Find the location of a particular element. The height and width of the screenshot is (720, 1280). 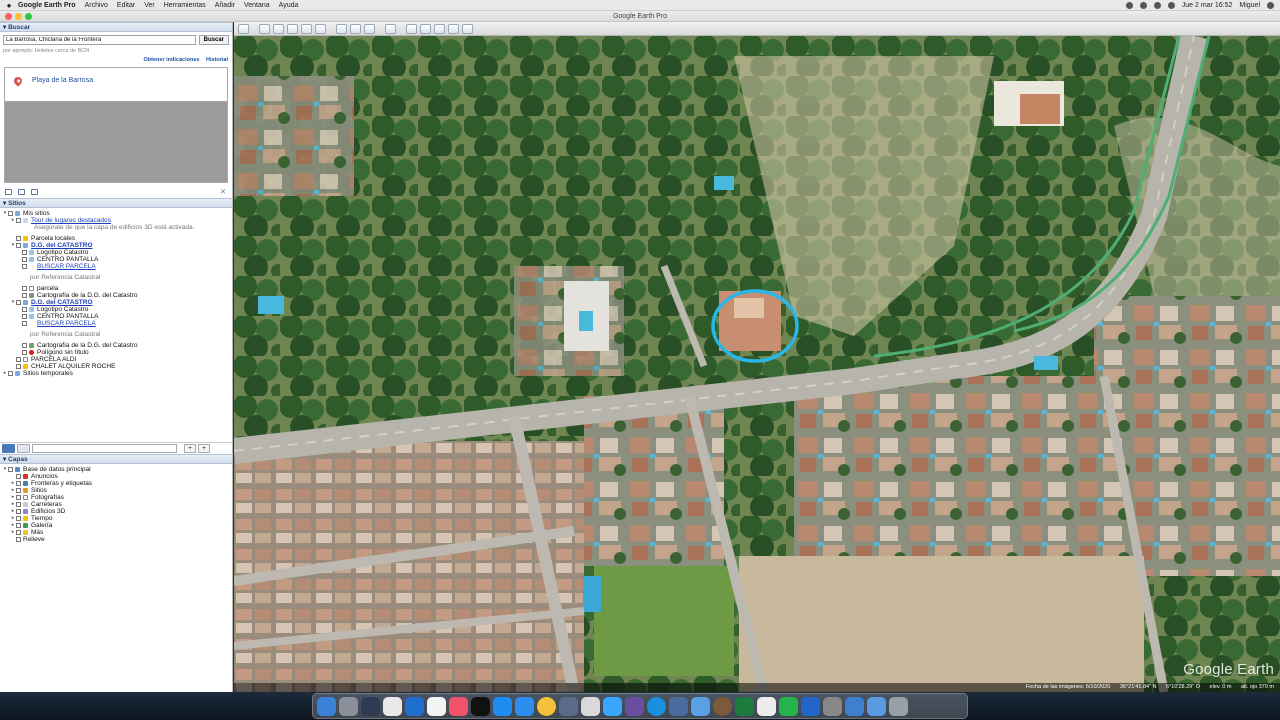

places-toggle-button is located at coordinates (8, 448).